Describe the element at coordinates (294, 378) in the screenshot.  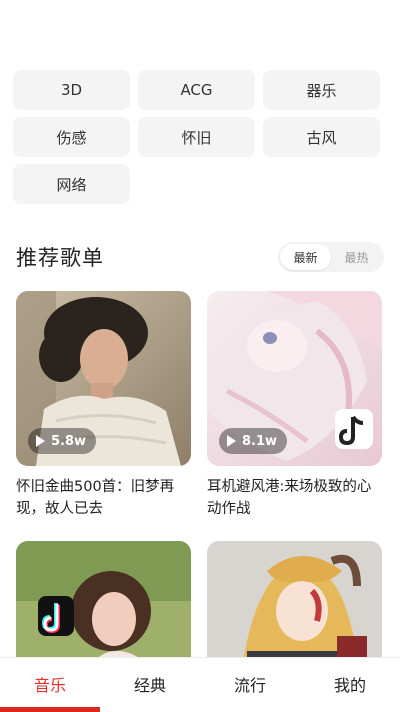
I see `playlist-cover: 8.1w` at that location.